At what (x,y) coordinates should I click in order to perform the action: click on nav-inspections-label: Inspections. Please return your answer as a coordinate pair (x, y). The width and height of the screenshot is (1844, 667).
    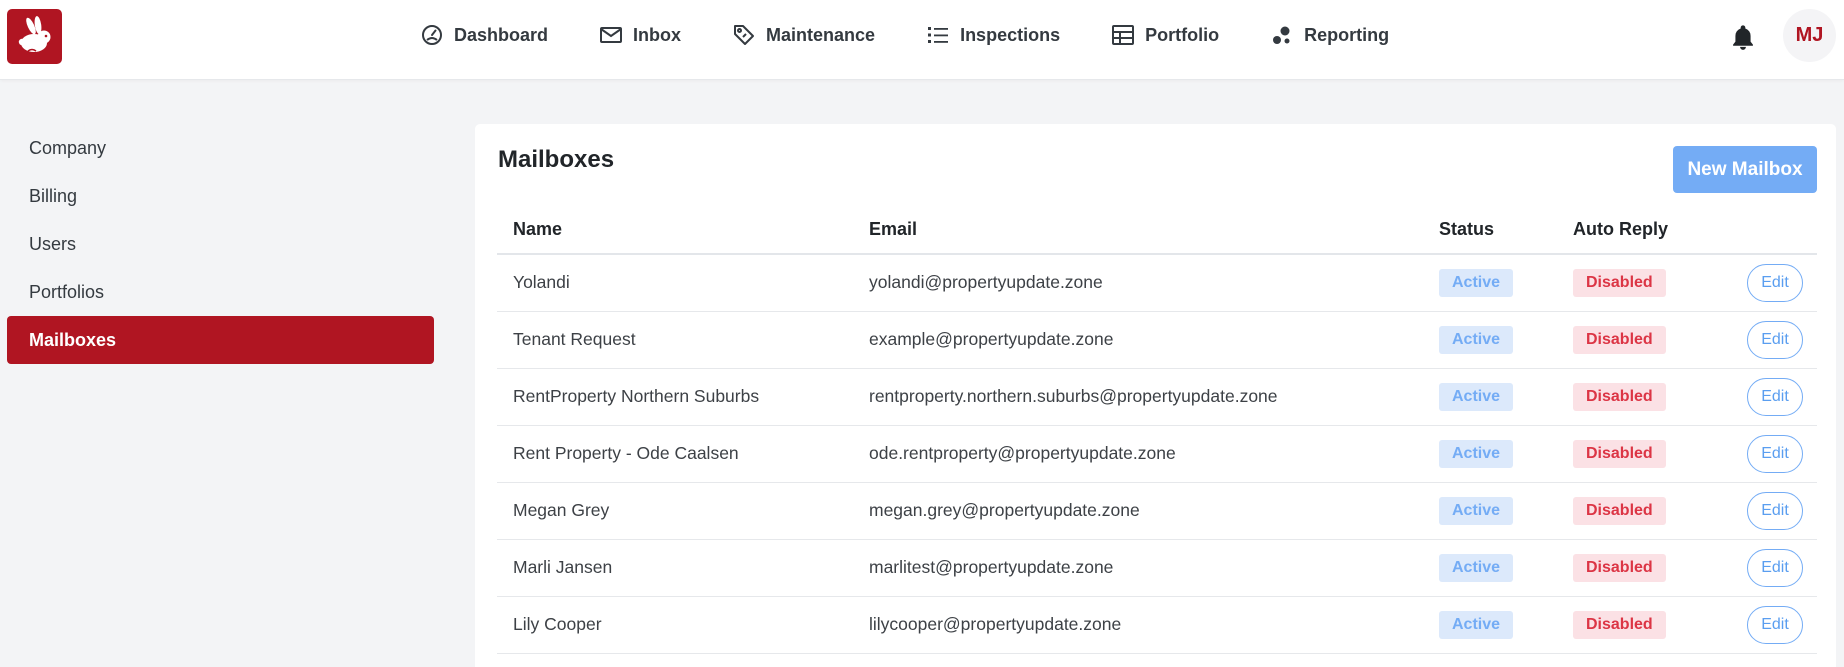
    Looking at the image, I should click on (1010, 34).